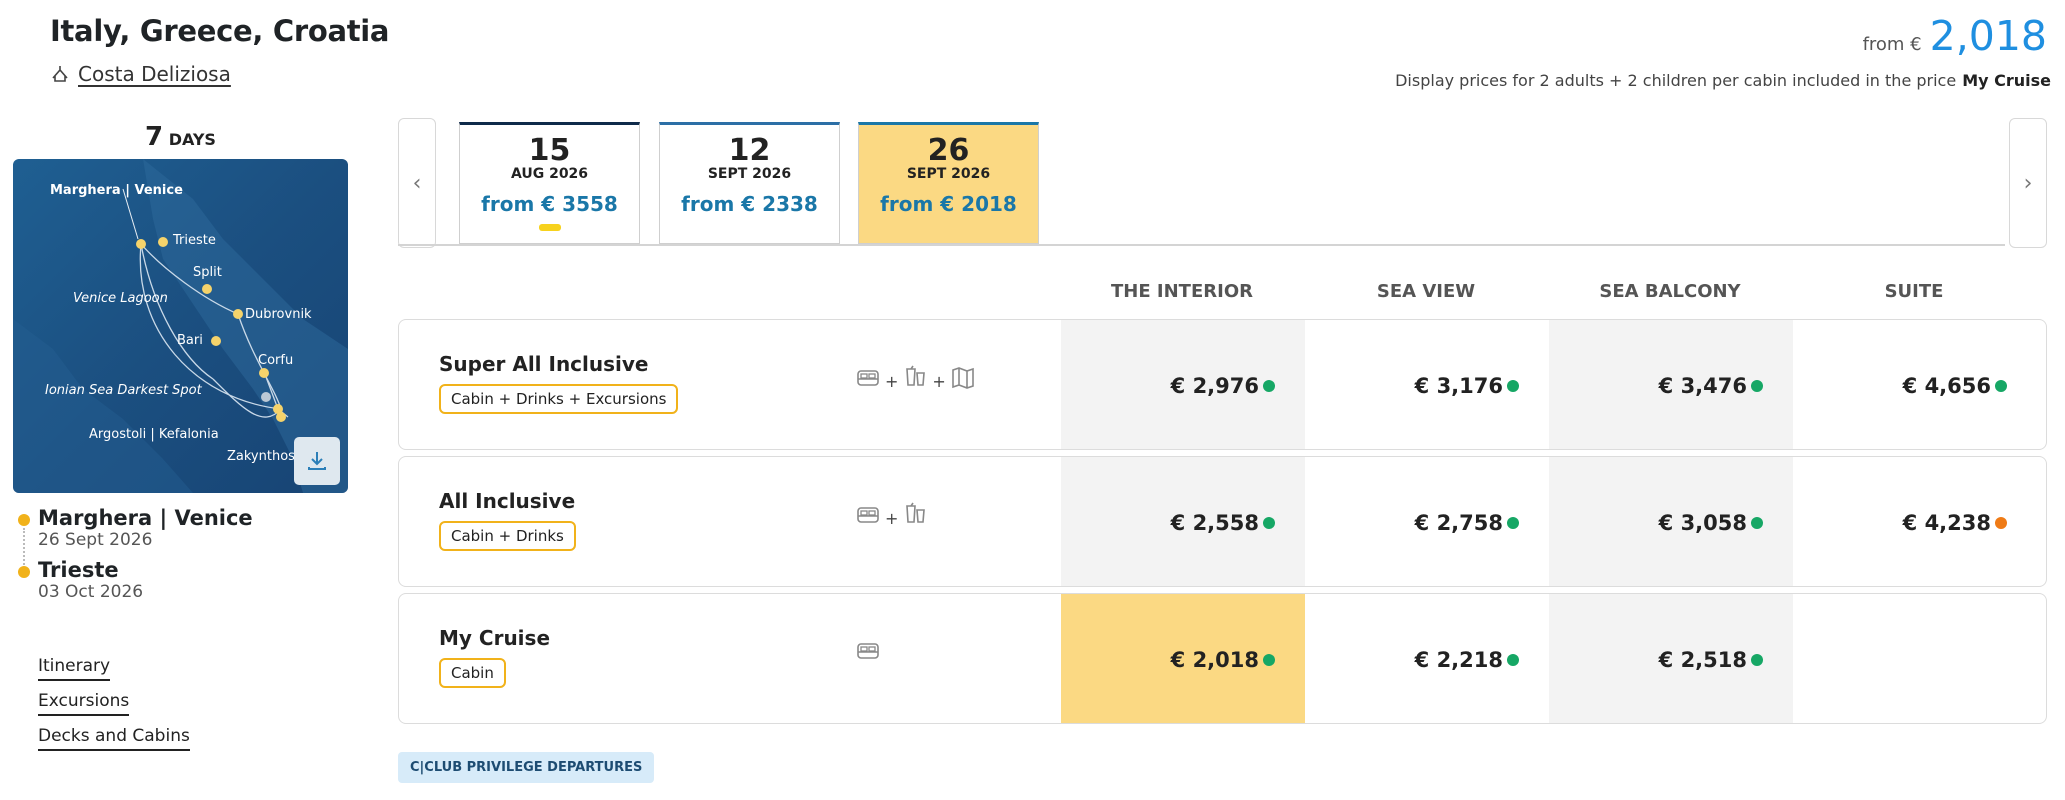 The image size is (2065, 800). I want to click on date-day: 15, so click(549, 150).